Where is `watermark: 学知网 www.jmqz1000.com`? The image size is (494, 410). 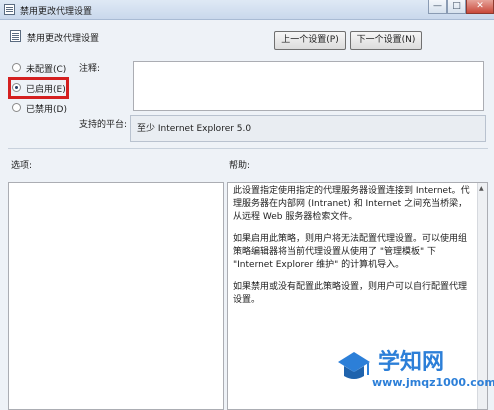 watermark: 学知网 www.jmqz1000.com is located at coordinates (414, 372).